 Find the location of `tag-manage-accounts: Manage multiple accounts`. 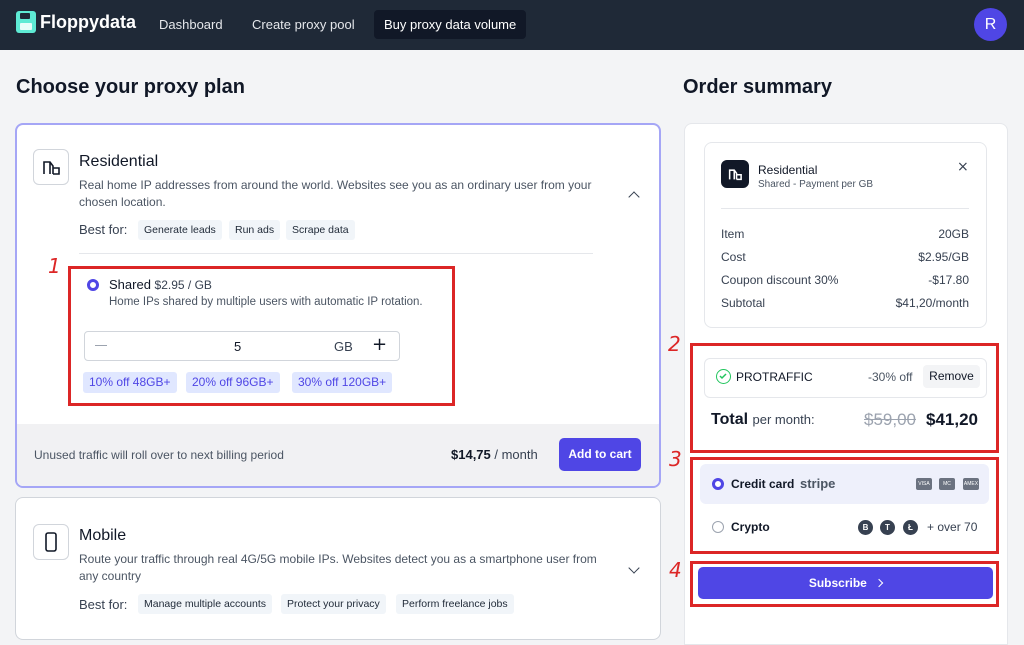

tag-manage-accounts: Manage multiple accounts is located at coordinates (205, 604).